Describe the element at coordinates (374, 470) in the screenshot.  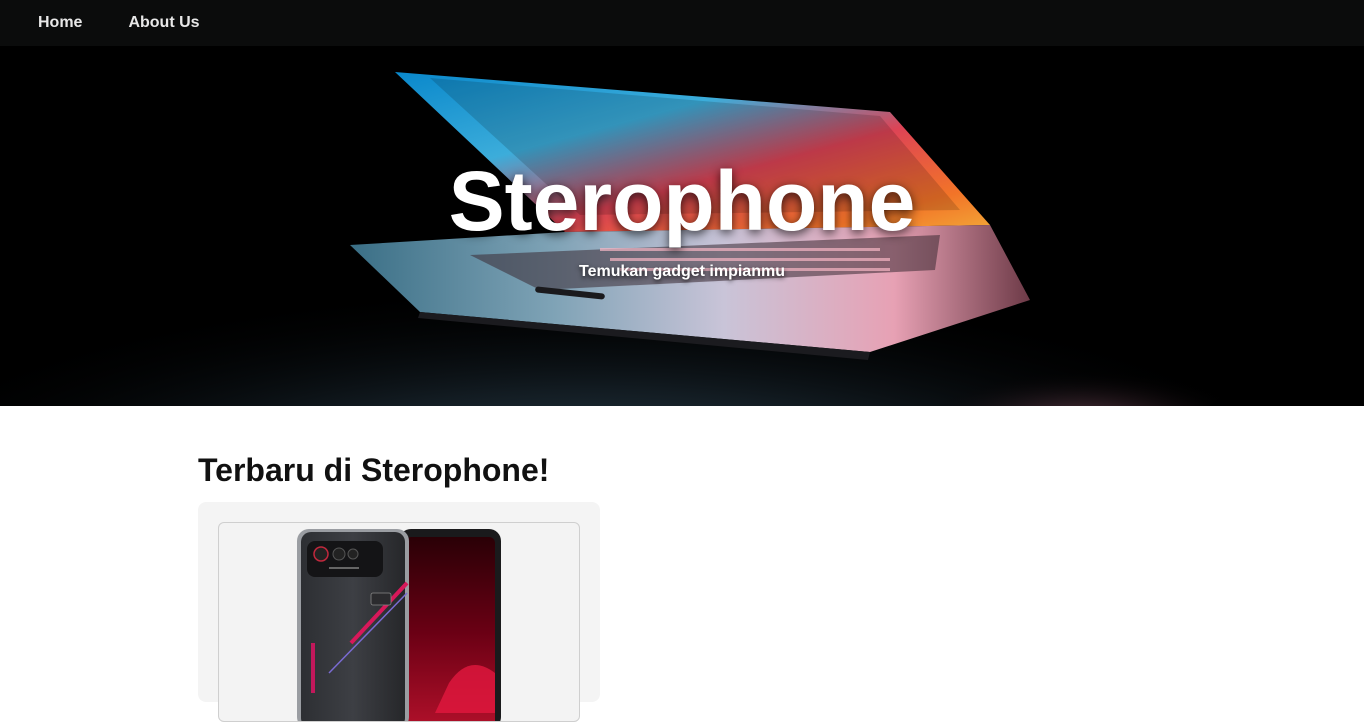
I see `latest-section-heading: Terbaru di Sterophone!` at that location.